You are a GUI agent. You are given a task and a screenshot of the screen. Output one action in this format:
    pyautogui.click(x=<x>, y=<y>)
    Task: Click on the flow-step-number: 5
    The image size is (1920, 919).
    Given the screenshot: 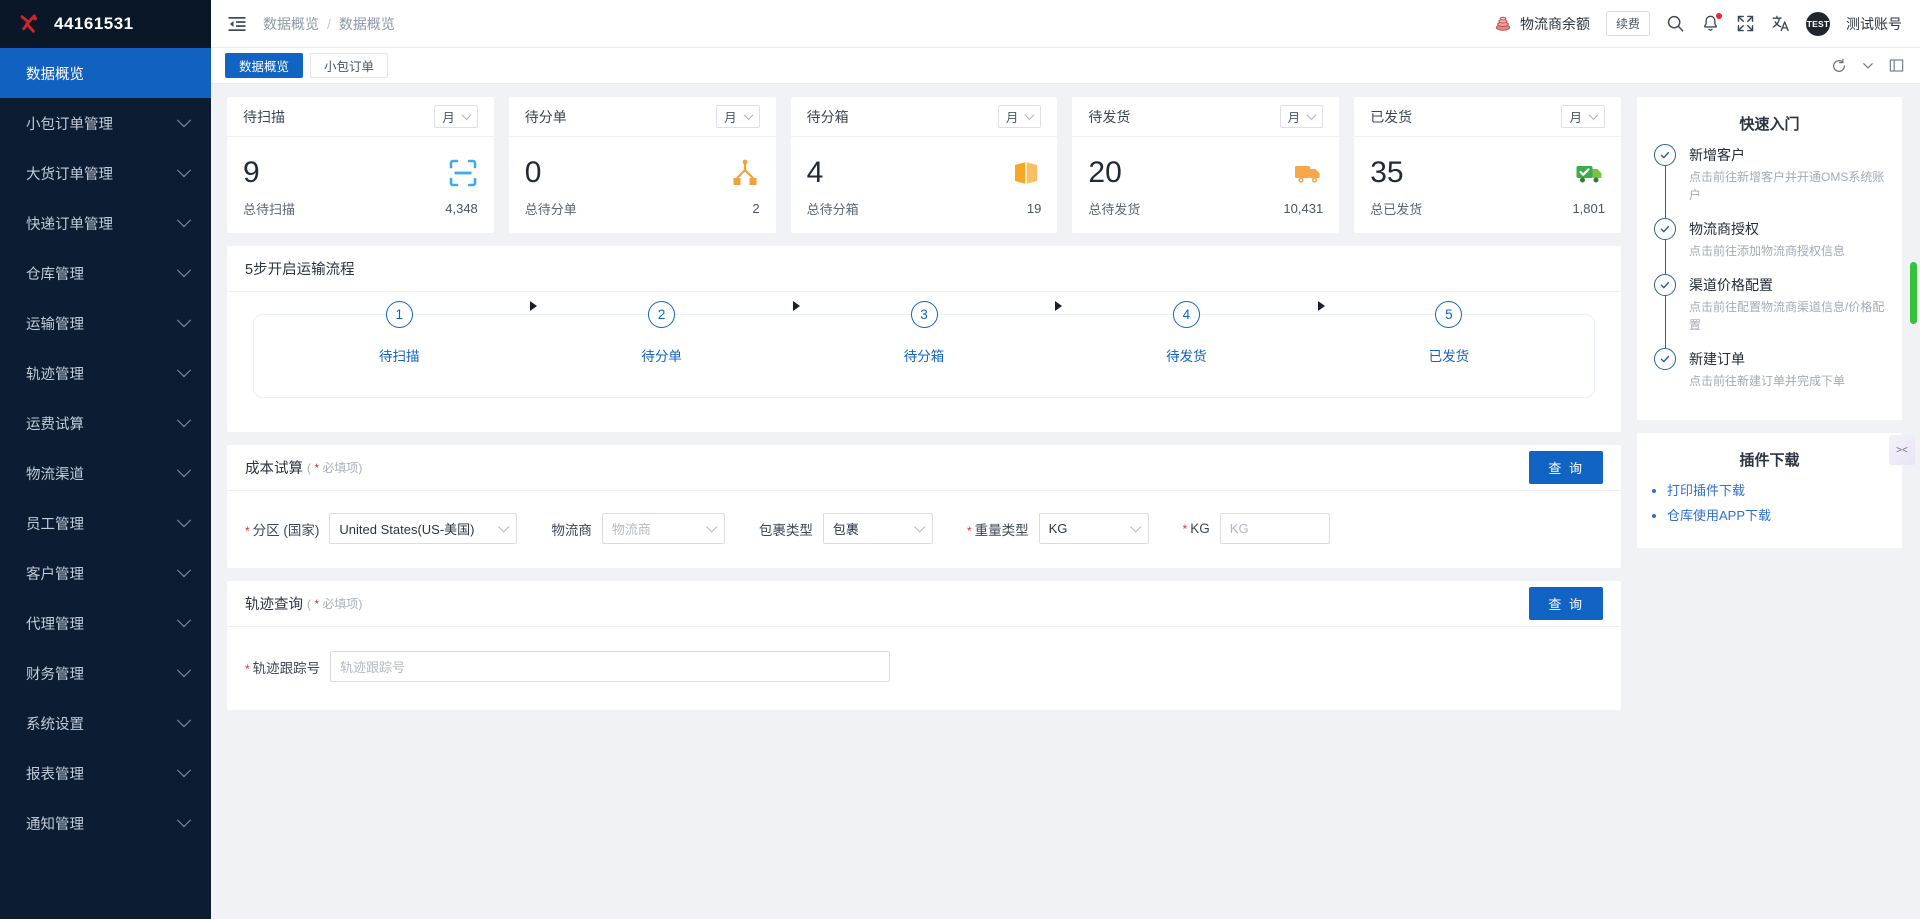 What is the action you would take?
    pyautogui.click(x=1449, y=314)
    